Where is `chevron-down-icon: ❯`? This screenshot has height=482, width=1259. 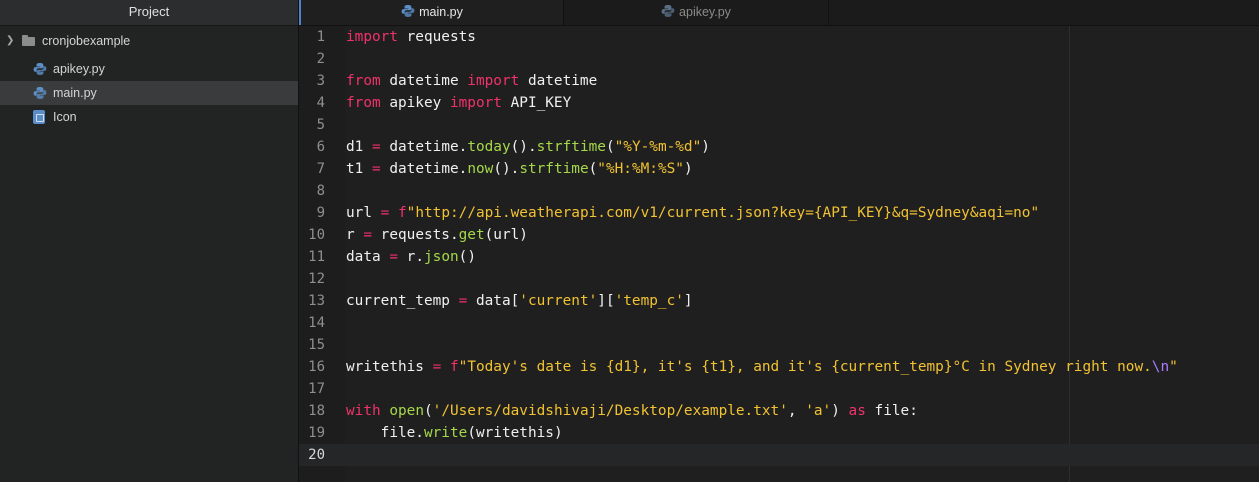 chevron-down-icon: ❯ is located at coordinates (10, 41).